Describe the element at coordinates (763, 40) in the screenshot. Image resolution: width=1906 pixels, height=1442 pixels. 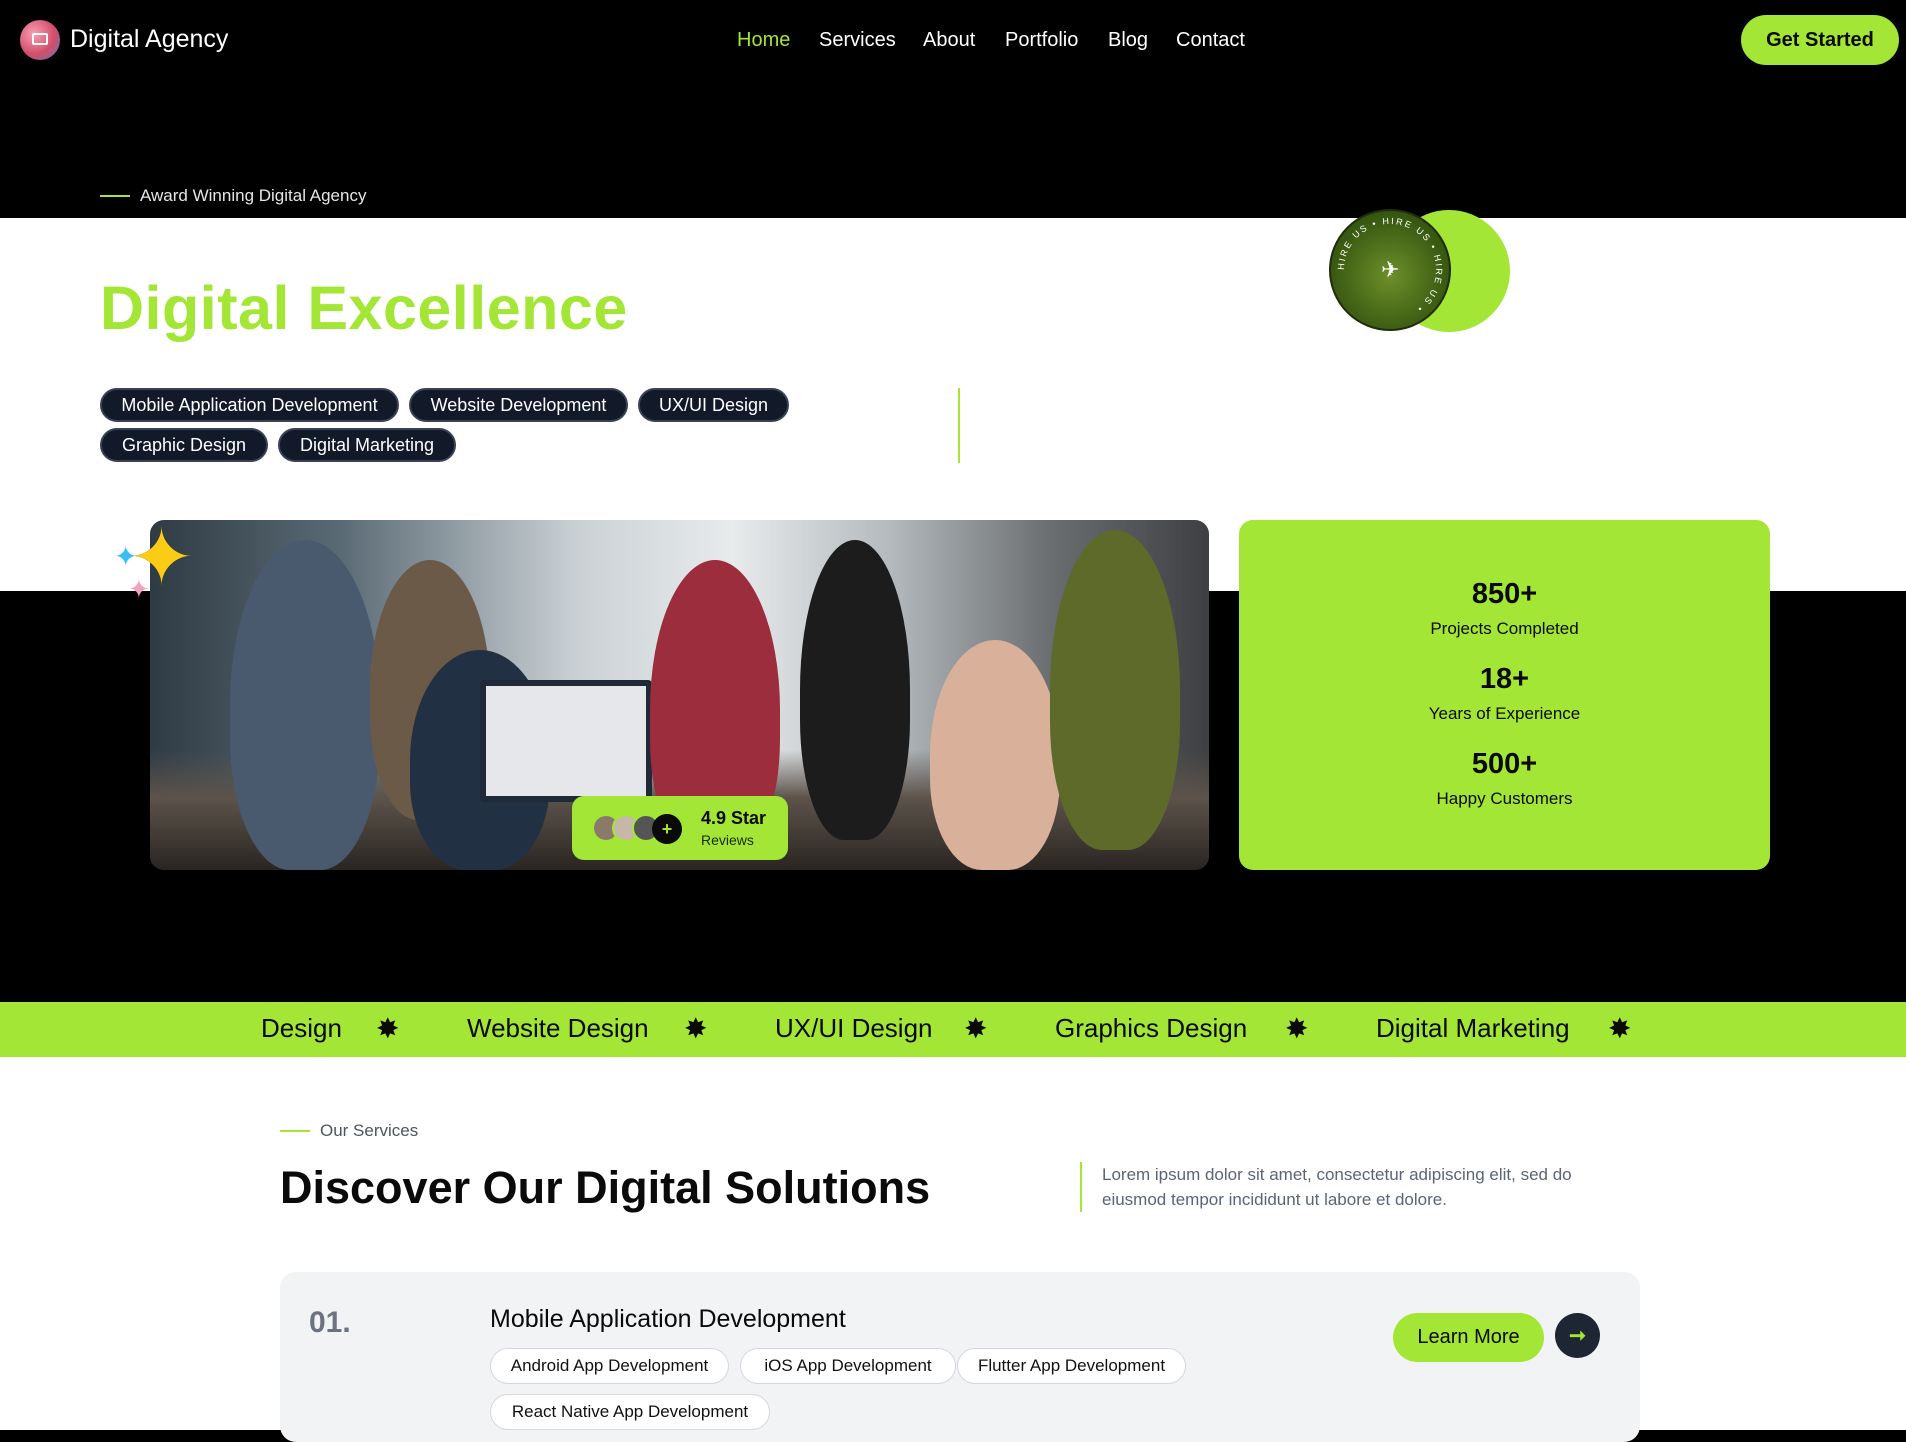
I see `nav-home: Home` at that location.